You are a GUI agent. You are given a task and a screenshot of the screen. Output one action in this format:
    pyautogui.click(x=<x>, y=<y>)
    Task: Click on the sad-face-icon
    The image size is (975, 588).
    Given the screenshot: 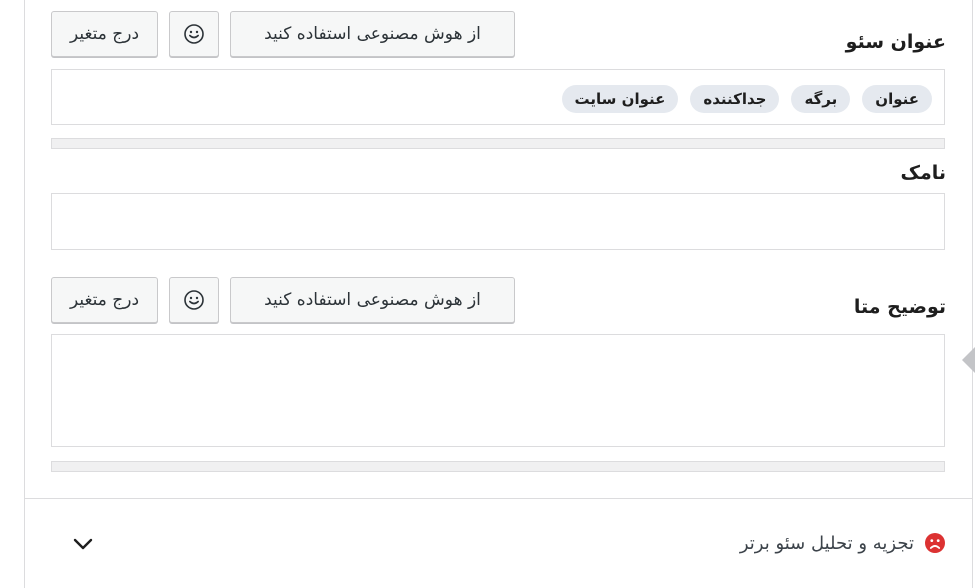 What is the action you would take?
    pyautogui.click(x=935, y=543)
    